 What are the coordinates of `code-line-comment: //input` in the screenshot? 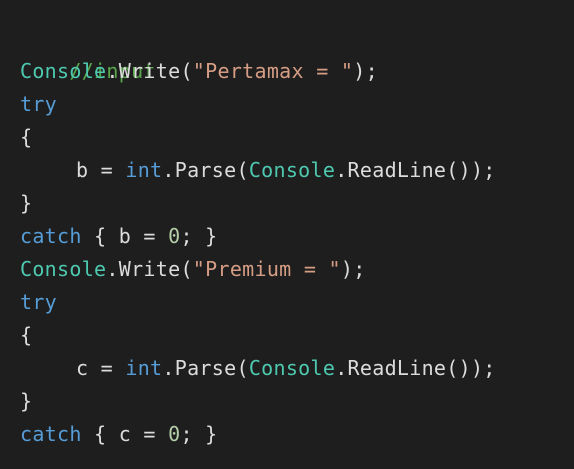 It's located at (297, 52).